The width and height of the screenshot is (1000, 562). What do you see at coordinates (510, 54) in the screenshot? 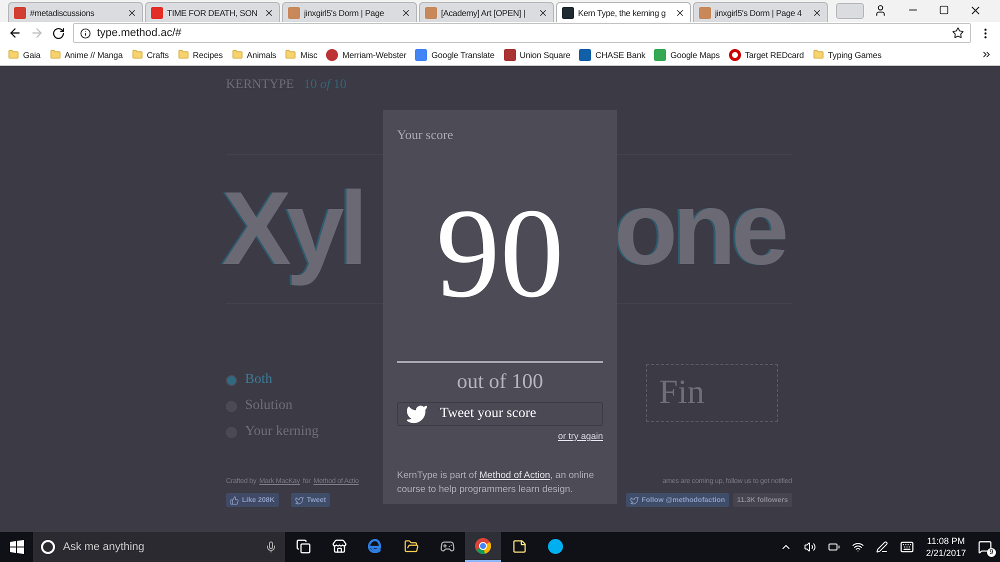
I see `site-icon` at bounding box center [510, 54].